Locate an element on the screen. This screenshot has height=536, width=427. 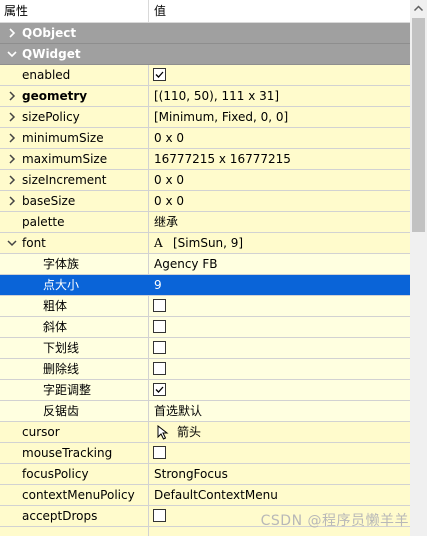
underline-checkbox is located at coordinates (159, 347).